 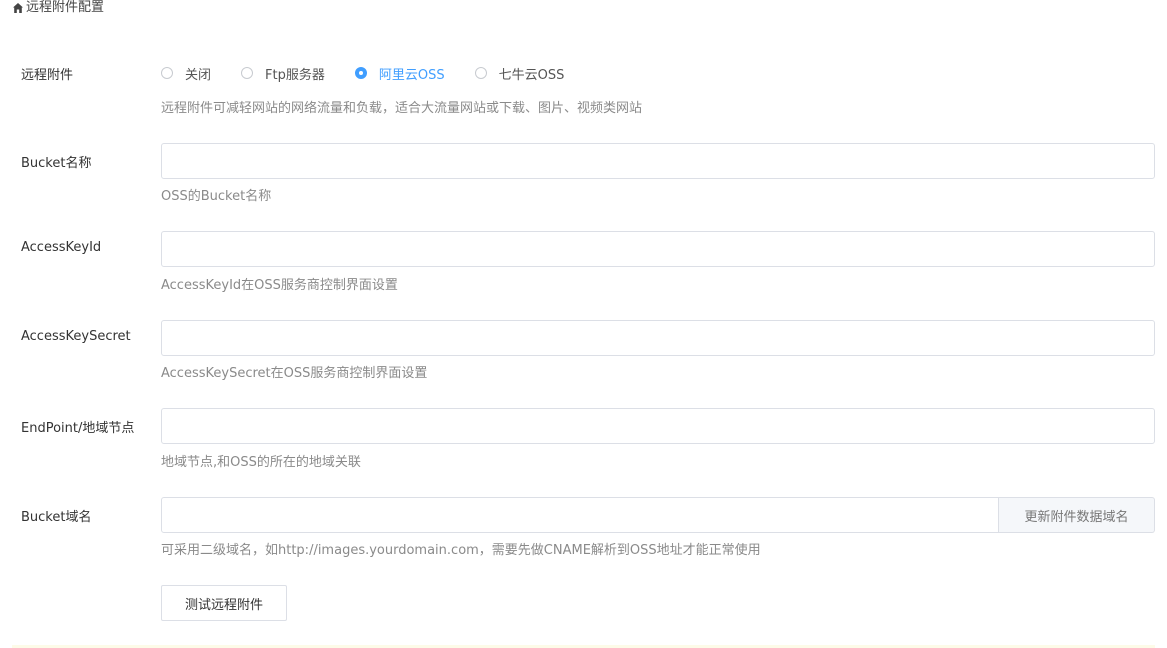 I want to click on access-key-secret-label: AccessKeySecret, so click(x=76, y=336).